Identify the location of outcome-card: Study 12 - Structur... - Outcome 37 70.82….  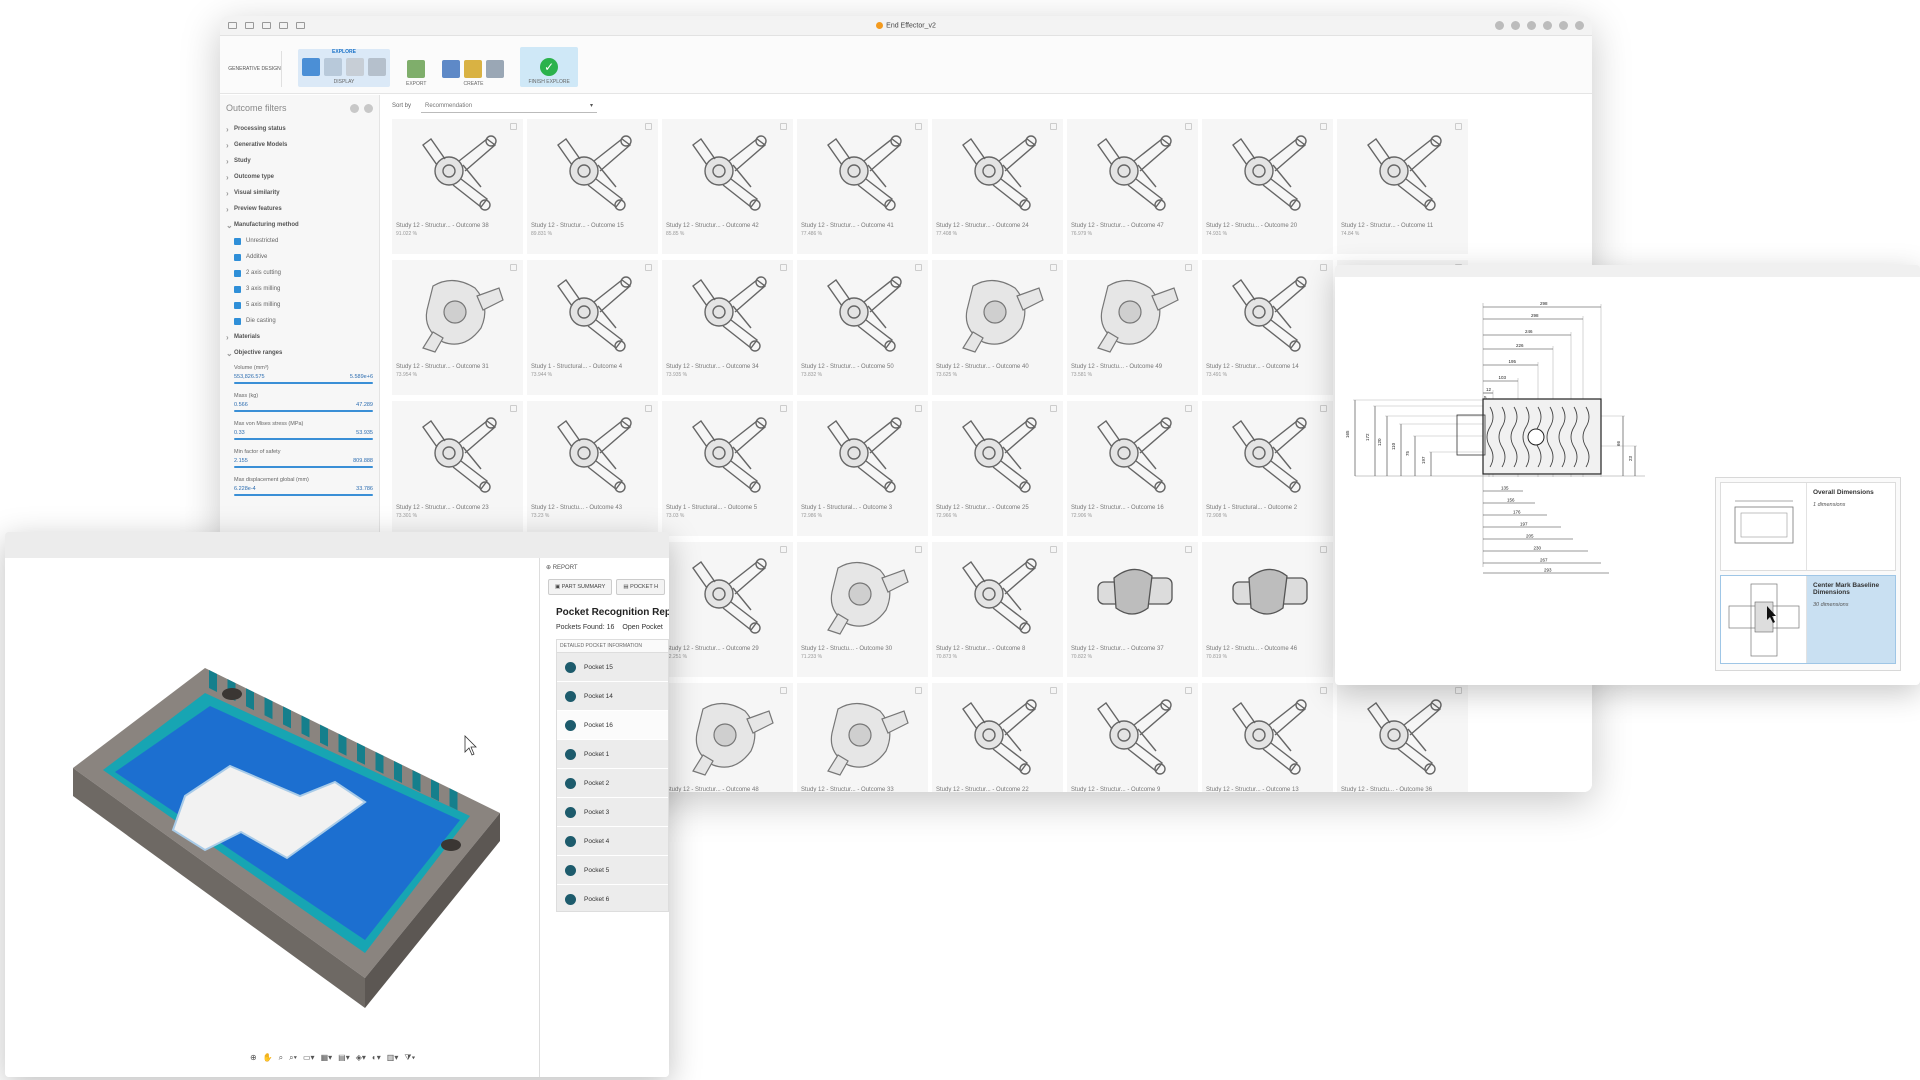
(1132, 609).